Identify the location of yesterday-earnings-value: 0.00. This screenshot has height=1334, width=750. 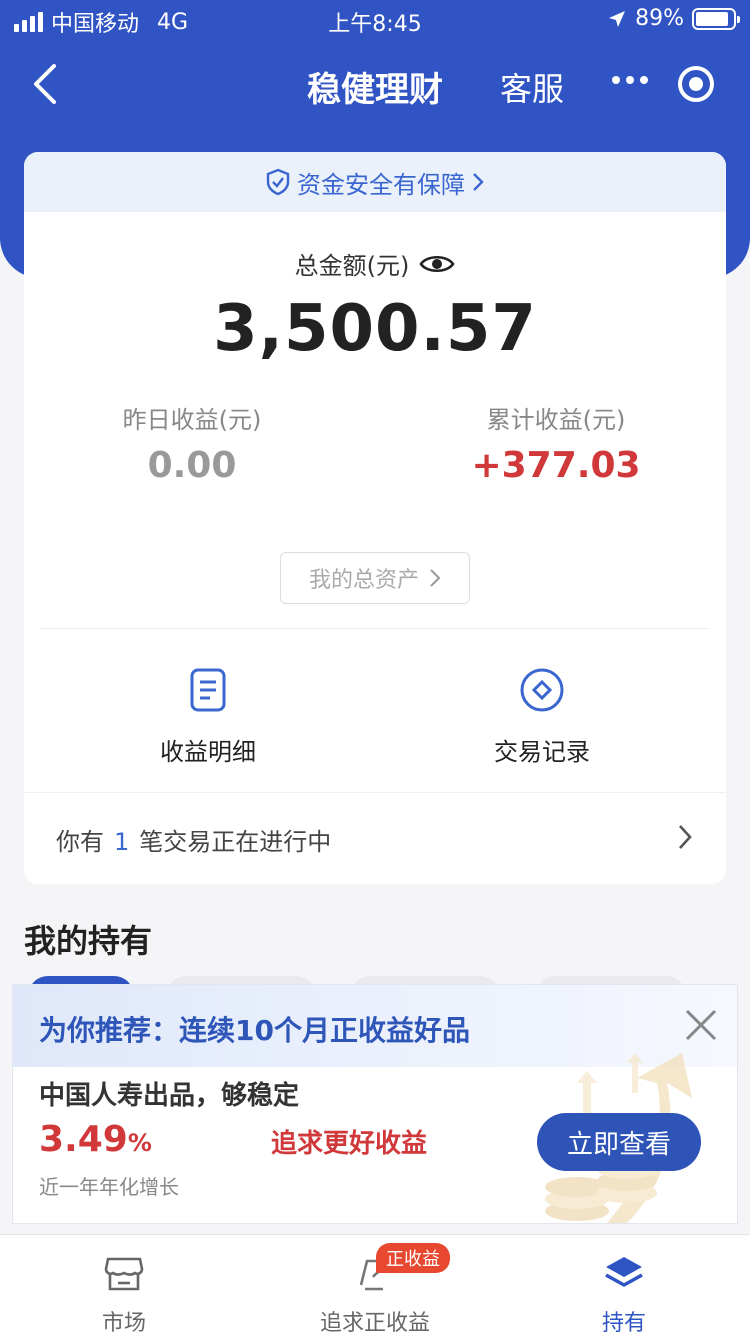
(192, 465).